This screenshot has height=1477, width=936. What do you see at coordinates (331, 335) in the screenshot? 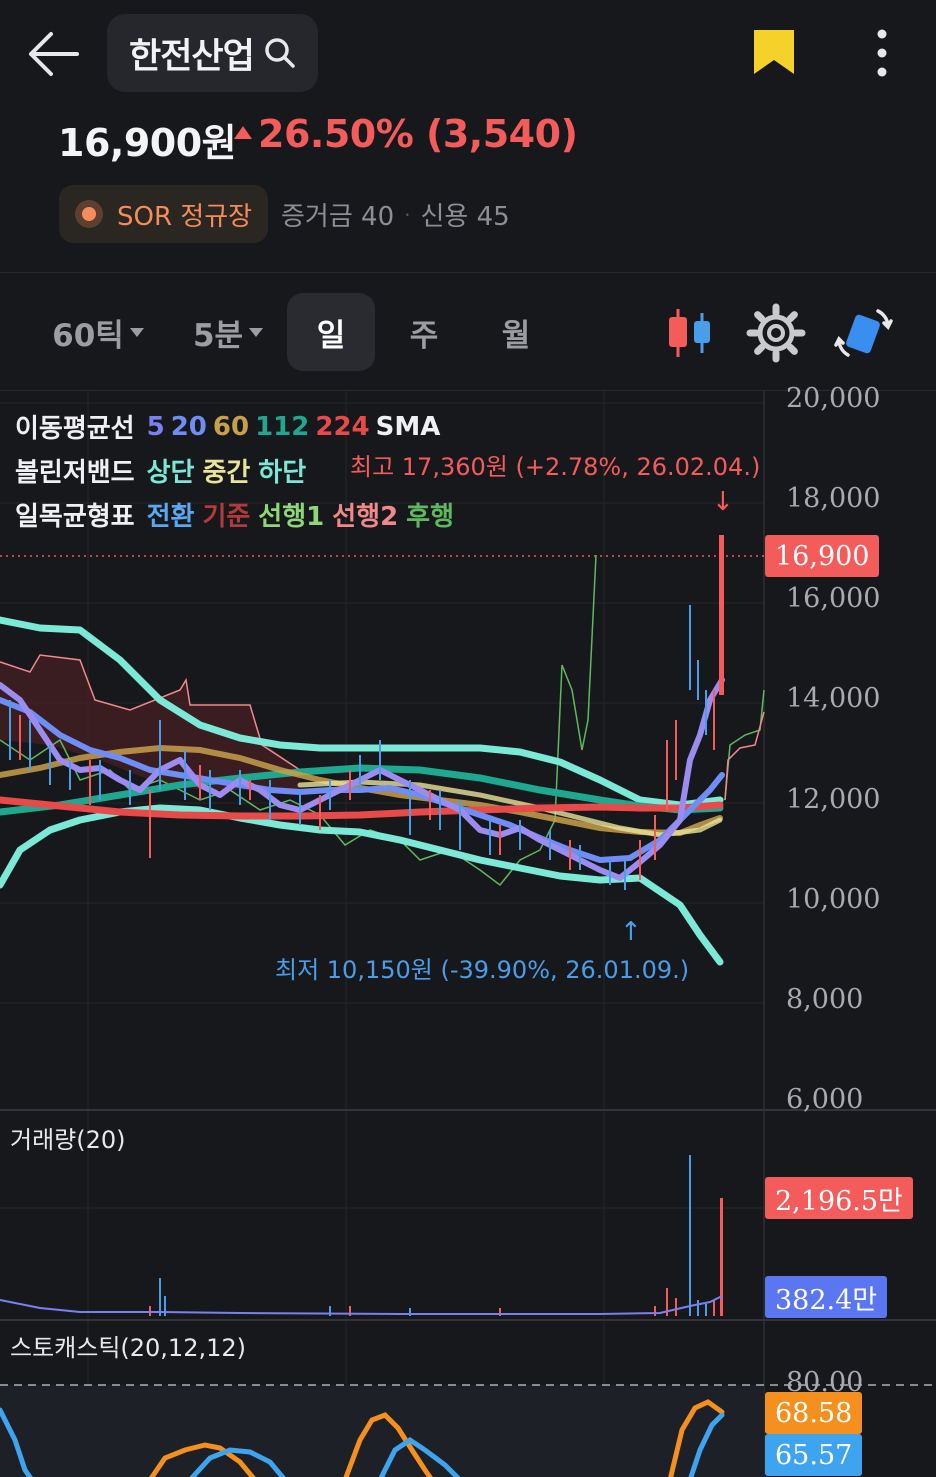
I see `timeframe-label: 일` at bounding box center [331, 335].